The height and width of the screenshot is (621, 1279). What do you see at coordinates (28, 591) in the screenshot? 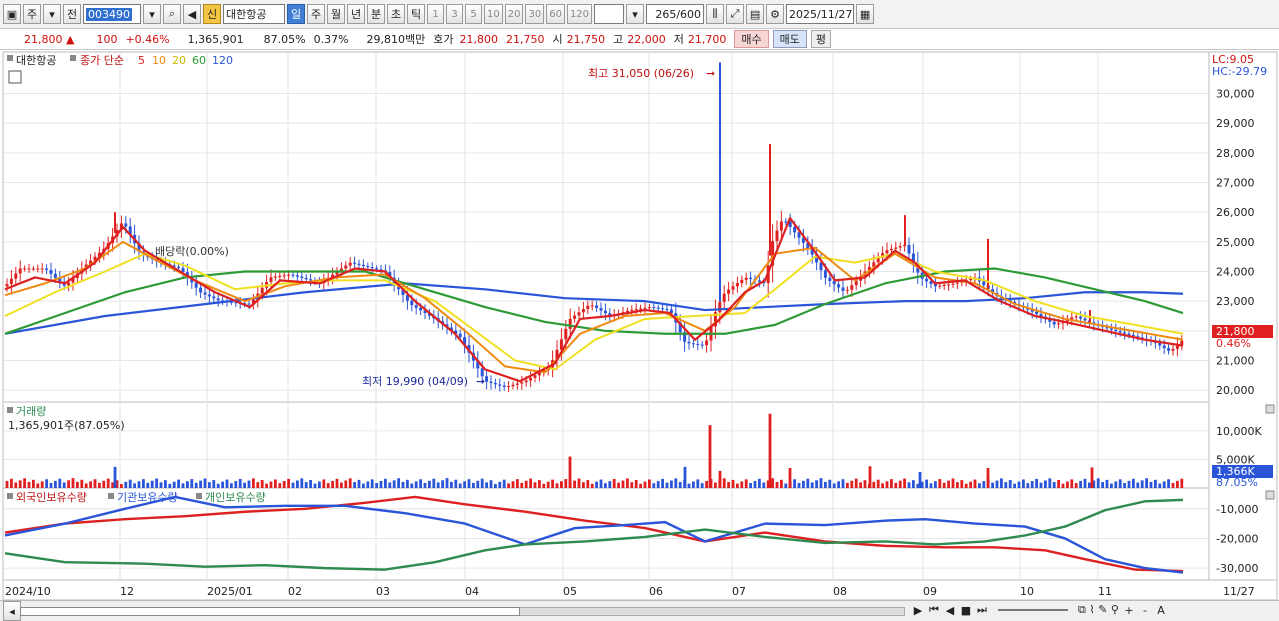
I see `x-tick-label: 2024/10` at bounding box center [28, 591].